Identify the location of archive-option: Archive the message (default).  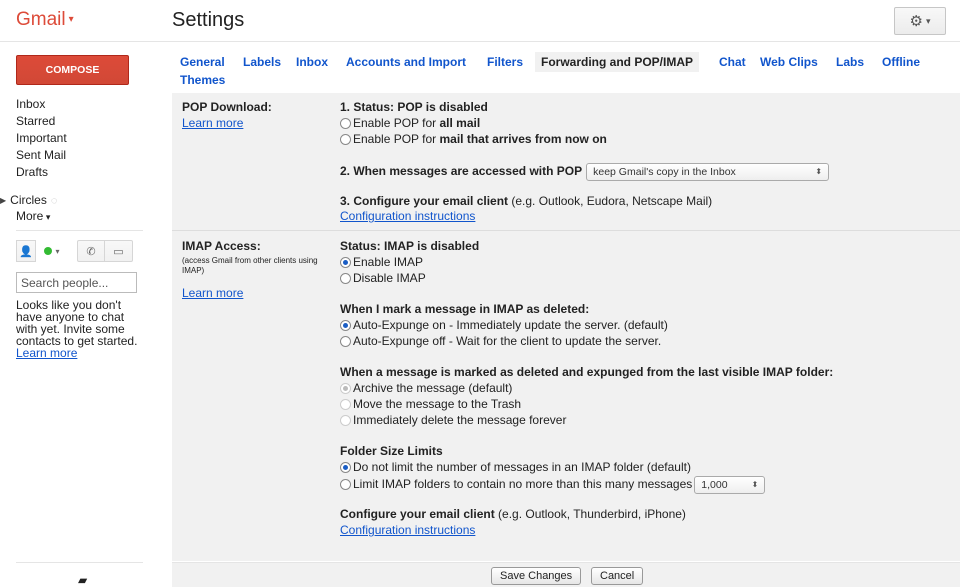
(426, 388).